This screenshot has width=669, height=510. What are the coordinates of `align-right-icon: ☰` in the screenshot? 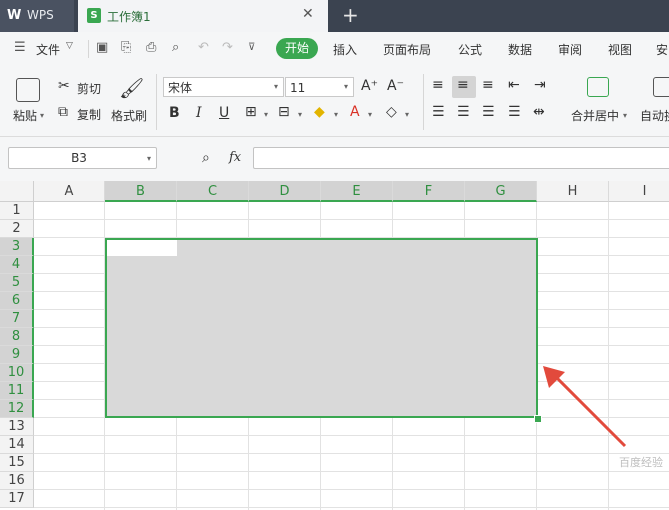 It's located at (488, 112).